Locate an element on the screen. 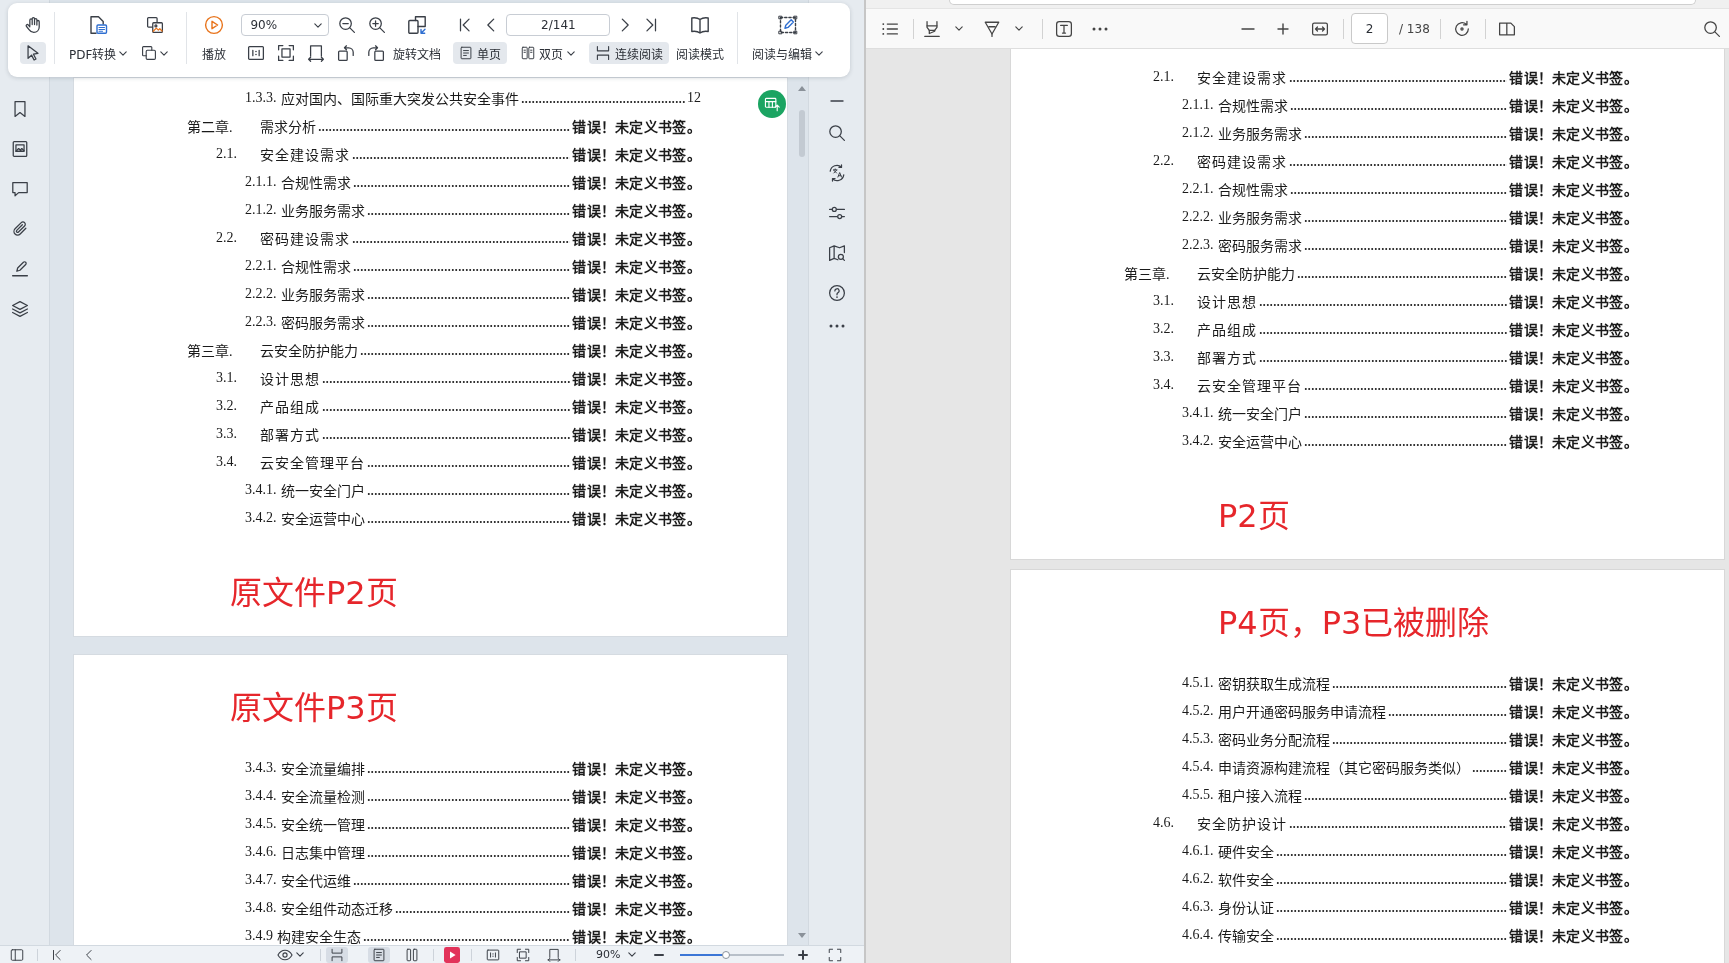 The width and height of the screenshot is (1729, 963). entry-title: 业务服务需求 is located at coordinates (322, 211).